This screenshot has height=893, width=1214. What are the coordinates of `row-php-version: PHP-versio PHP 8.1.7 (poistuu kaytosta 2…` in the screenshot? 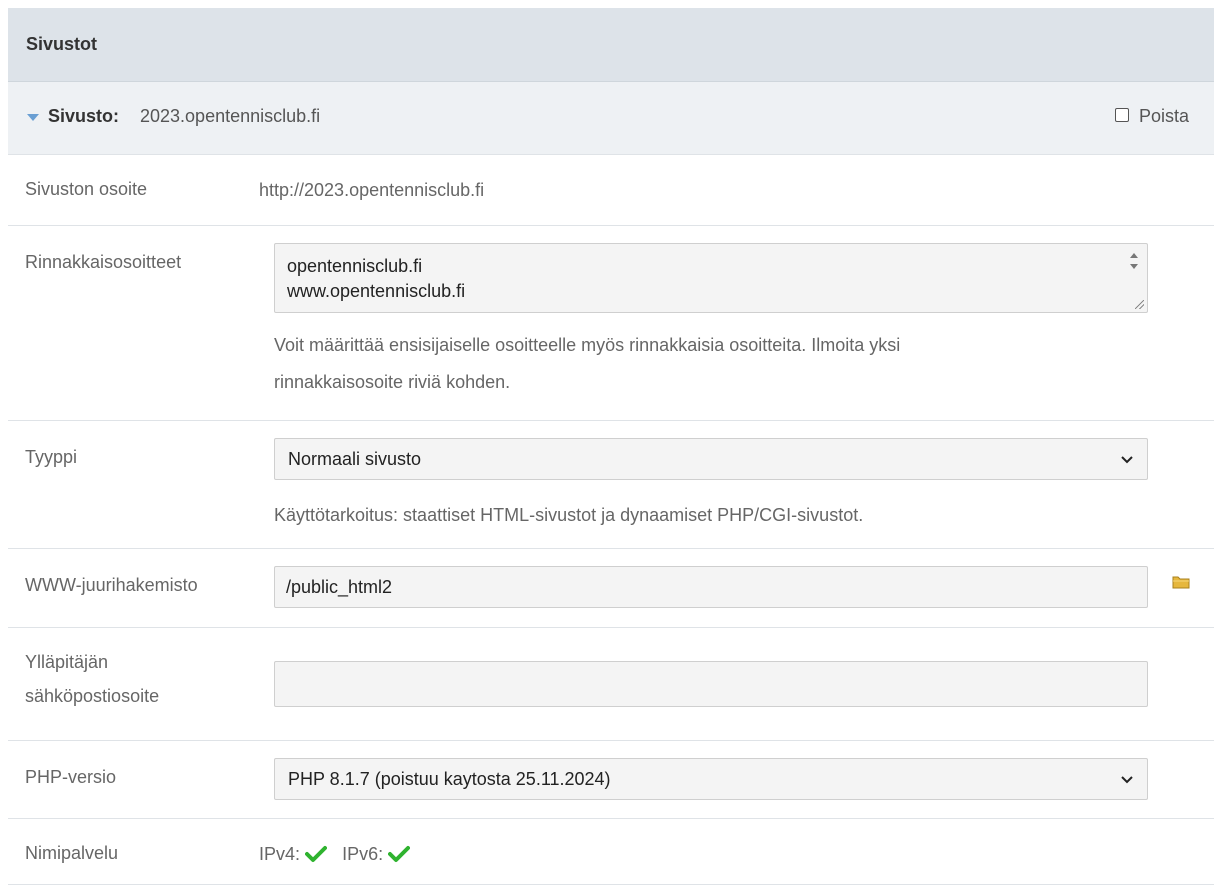 It's located at (611, 780).